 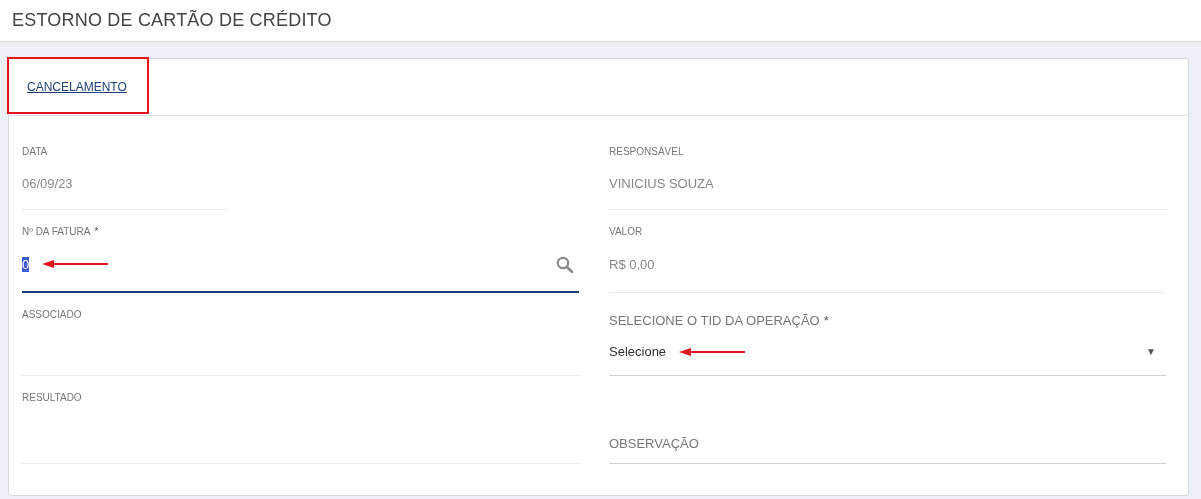 I want to click on page-title: ESTORNO DE CARTÃO DE CRÉDITO, so click(x=172, y=20).